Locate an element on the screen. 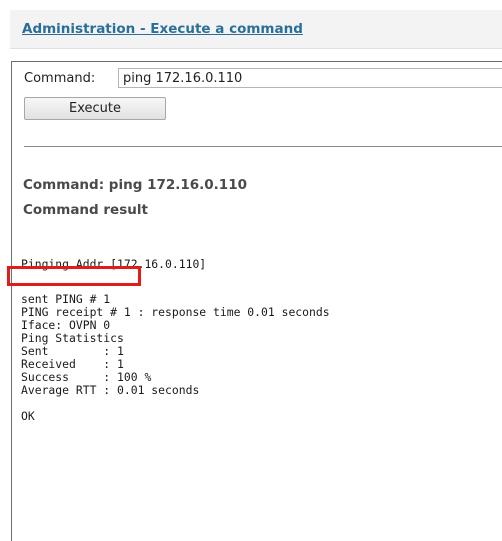  output-line-average-rtt: Average RTT : 0.01 seconds is located at coordinates (110, 390).